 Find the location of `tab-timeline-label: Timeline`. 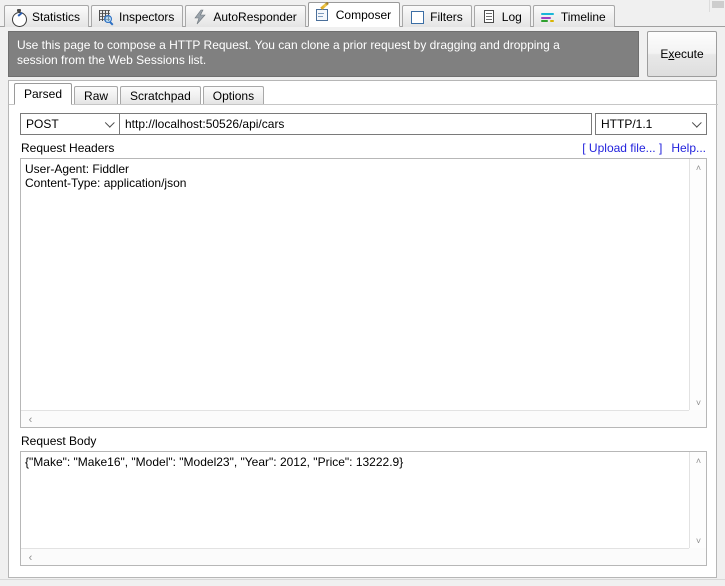

tab-timeline-label: Timeline is located at coordinates (583, 16).